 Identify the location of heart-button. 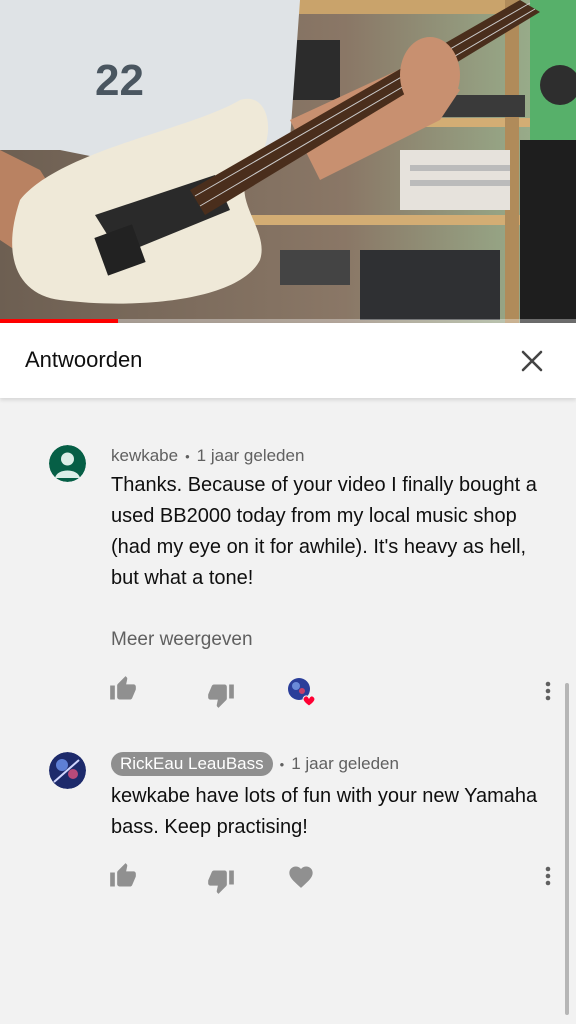
(301, 877).